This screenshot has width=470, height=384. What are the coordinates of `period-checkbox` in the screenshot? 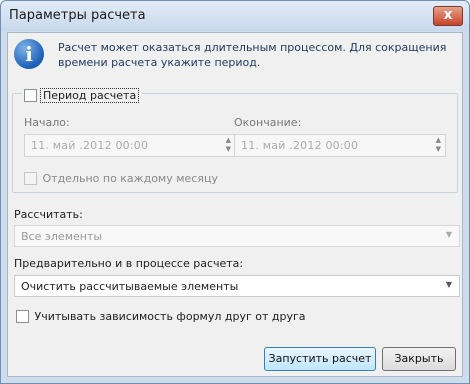 It's located at (30, 95).